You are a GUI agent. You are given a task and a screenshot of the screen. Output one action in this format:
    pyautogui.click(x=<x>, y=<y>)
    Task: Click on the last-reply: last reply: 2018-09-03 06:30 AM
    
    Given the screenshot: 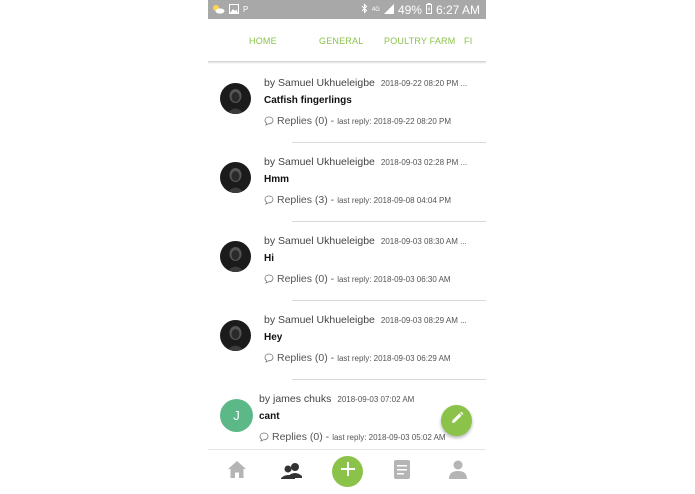 What is the action you would take?
    pyautogui.click(x=394, y=279)
    